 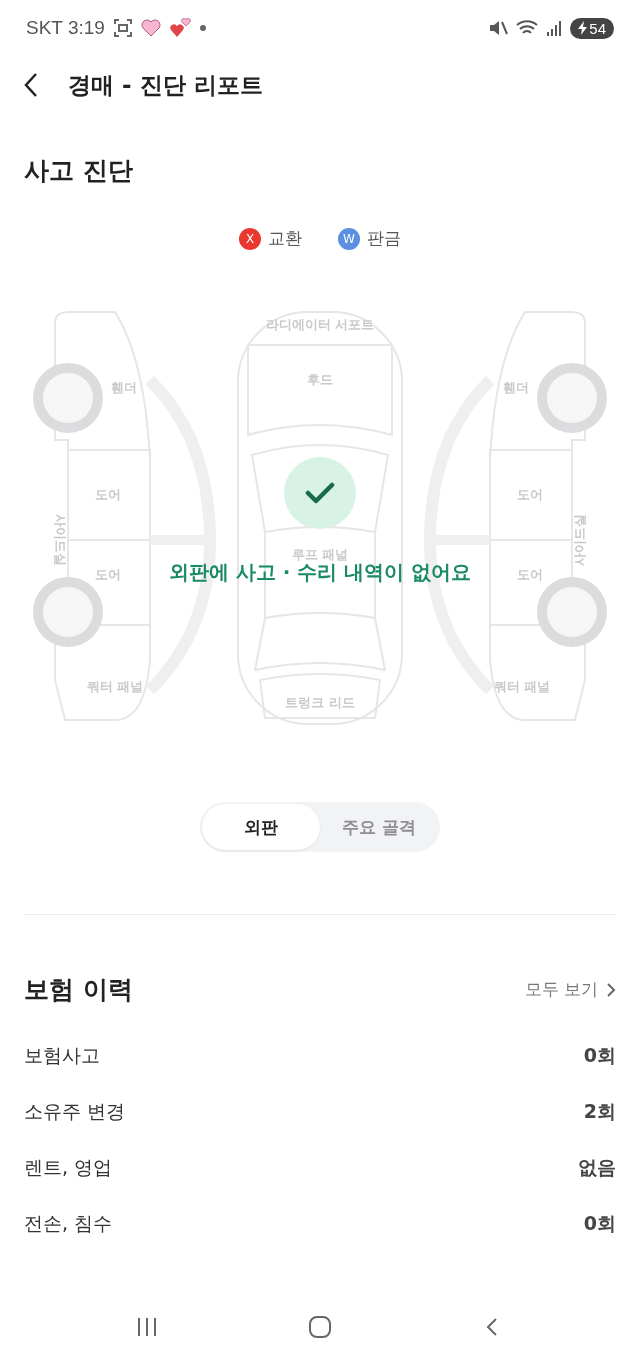 I want to click on section-title: 보험 이력, so click(x=78, y=990).